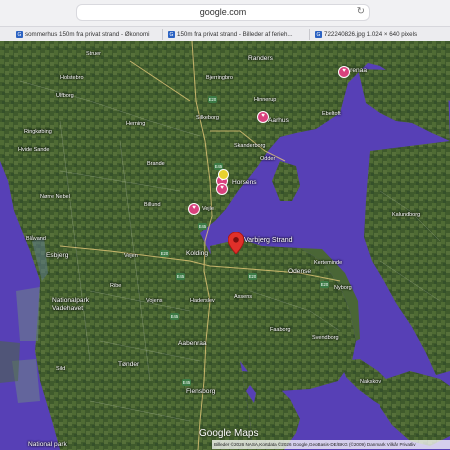 The height and width of the screenshot is (450, 450). Describe the element at coordinates (260, 58) in the screenshot. I see `place-label: Randers` at that location.